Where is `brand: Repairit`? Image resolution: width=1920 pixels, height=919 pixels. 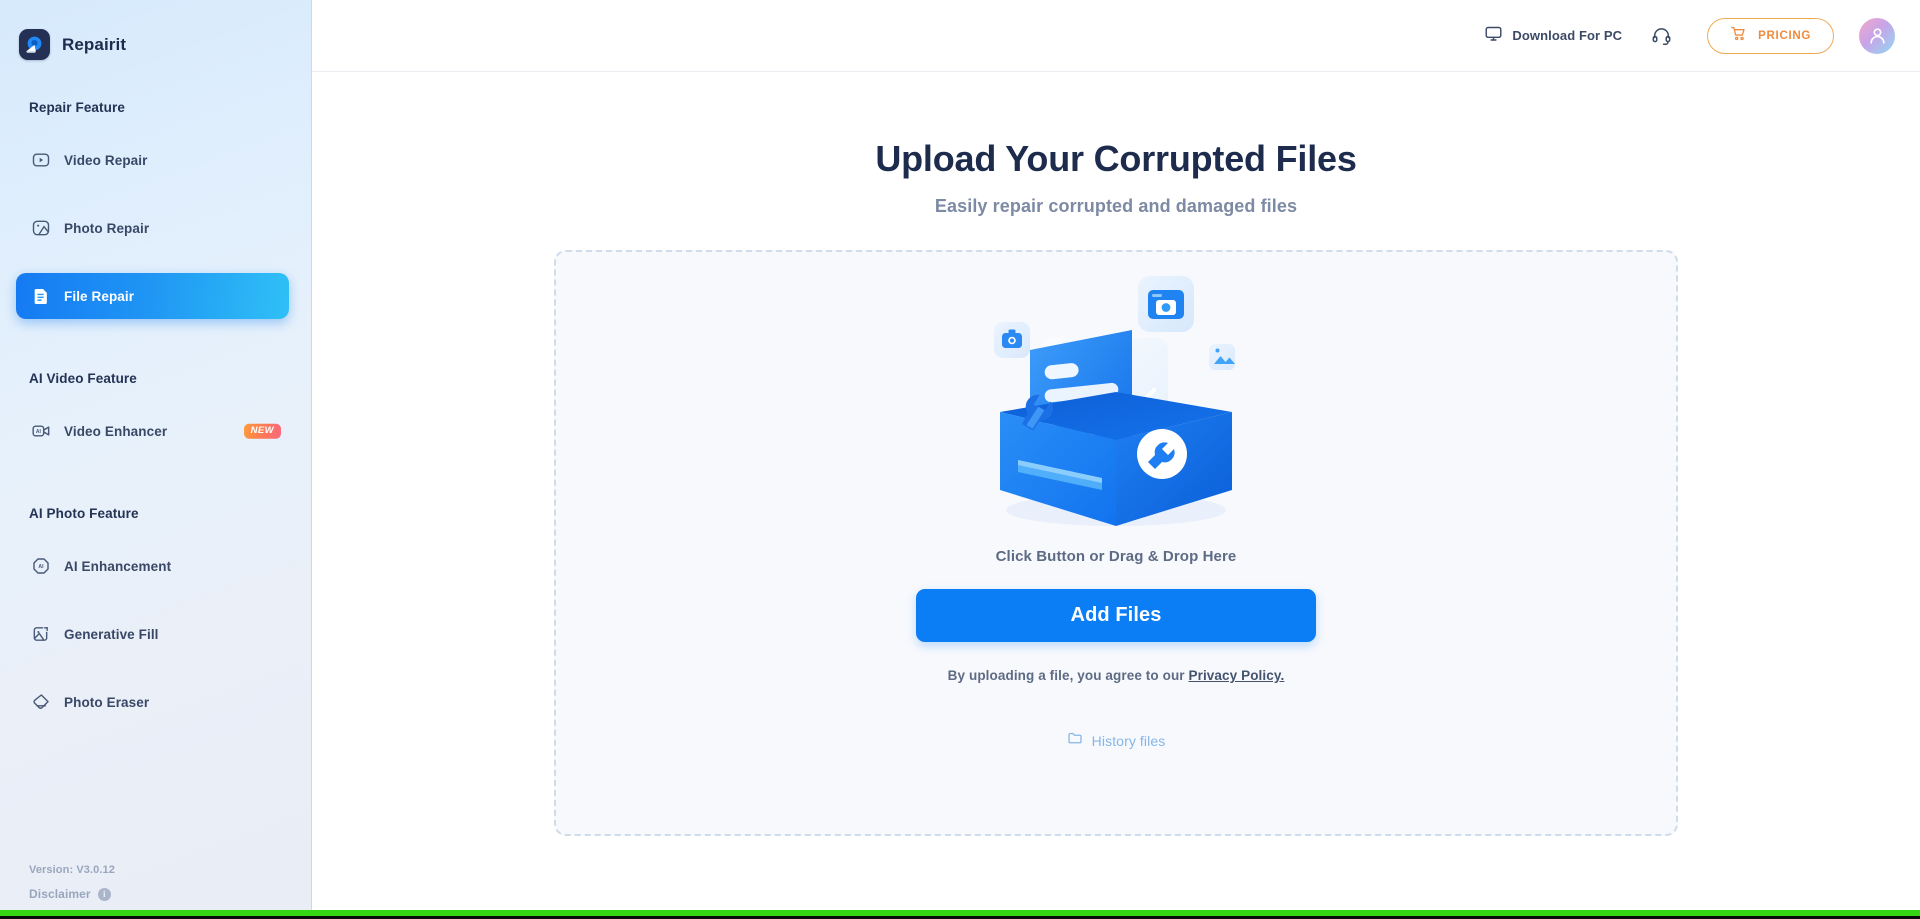
brand: Repairit is located at coordinates (155, 36).